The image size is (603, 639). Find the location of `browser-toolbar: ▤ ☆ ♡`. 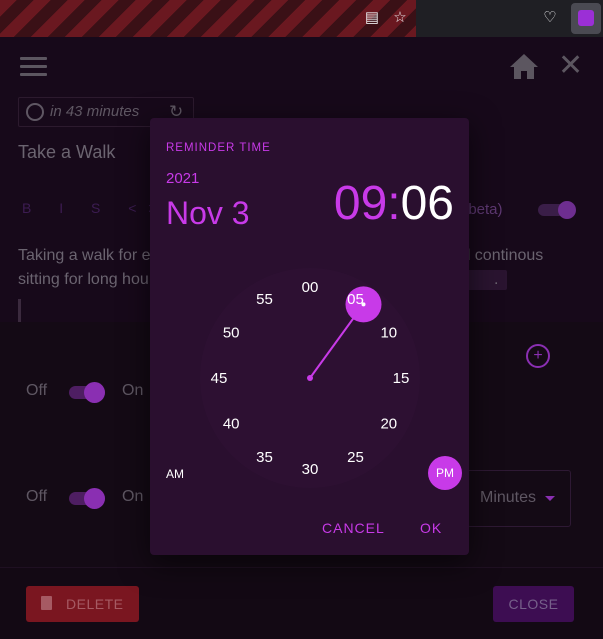

browser-toolbar: ▤ ☆ ♡ is located at coordinates (301, 18).